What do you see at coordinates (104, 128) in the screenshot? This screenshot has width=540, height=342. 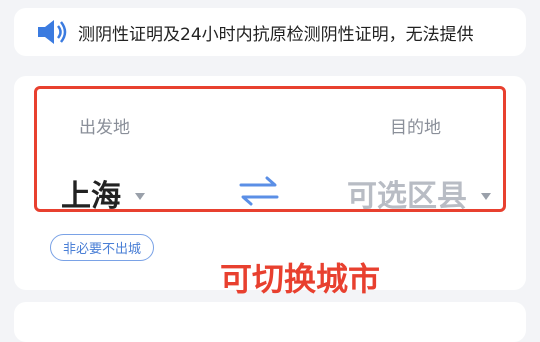 I see `departure-label: 出发地` at bounding box center [104, 128].